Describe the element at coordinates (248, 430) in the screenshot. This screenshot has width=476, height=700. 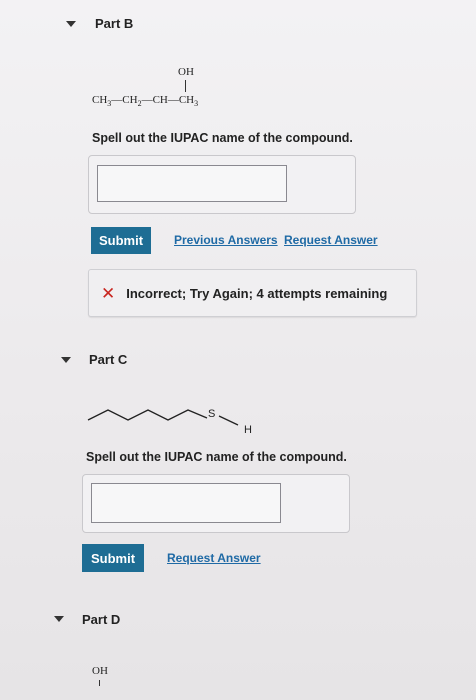
I see `part-c-h-label: H` at that location.